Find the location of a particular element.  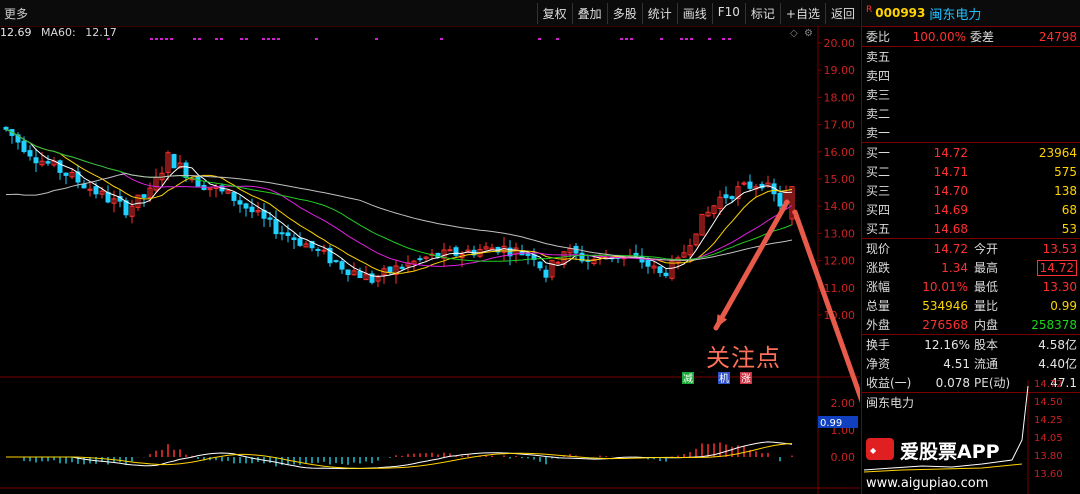

sell-label: 卖五 is located at coordinates (878, 57).